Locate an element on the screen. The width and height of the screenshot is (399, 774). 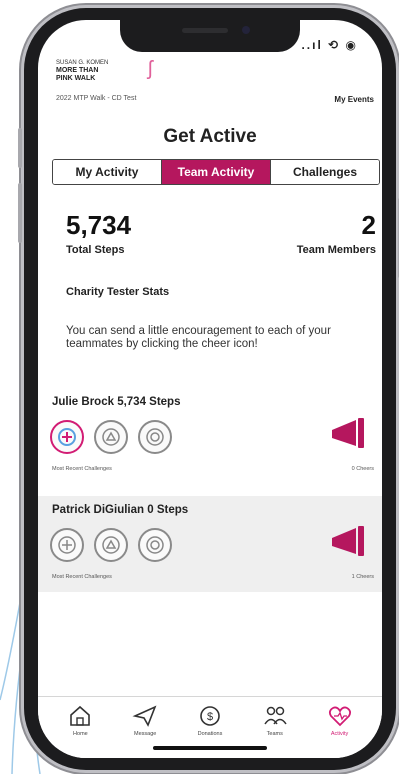
nav-label: Home is located at coordinates (80, 734).